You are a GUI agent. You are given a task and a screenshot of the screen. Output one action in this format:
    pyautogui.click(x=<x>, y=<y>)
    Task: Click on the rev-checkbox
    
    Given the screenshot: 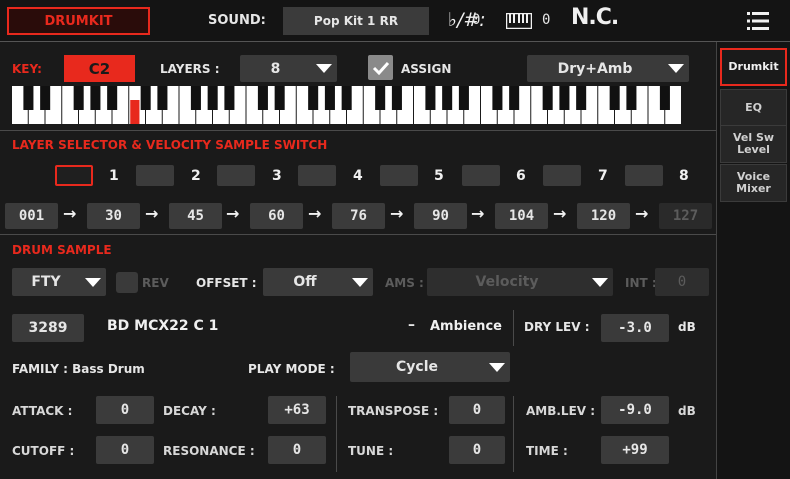 What is the action you would take?
    pyautogui.click(x=127, y=282)
    